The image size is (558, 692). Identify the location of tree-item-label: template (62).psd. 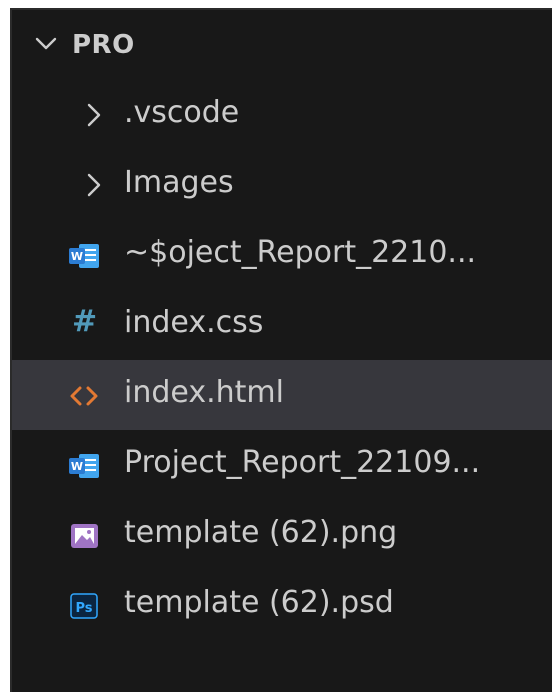
(259, 602).